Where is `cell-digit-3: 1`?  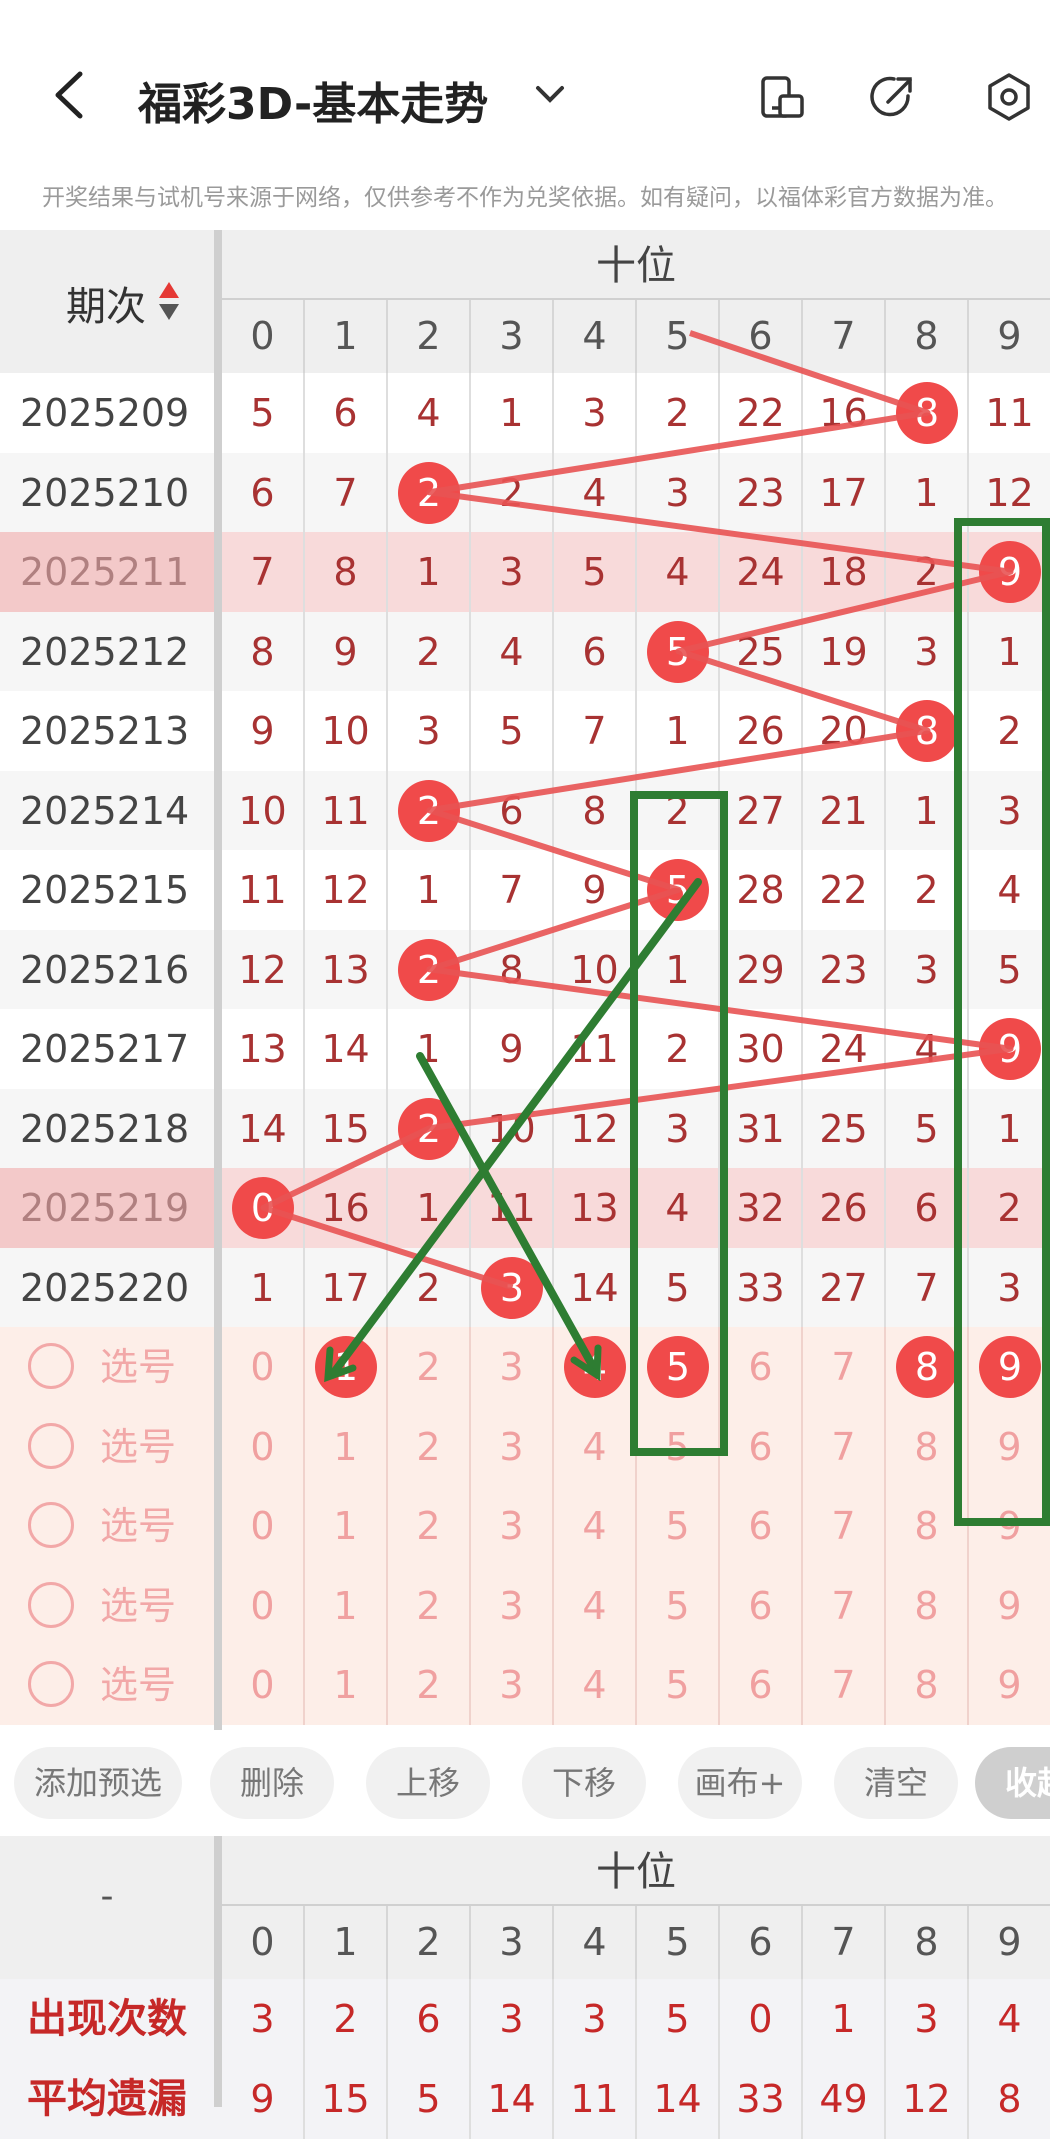
cell-digit-3: 1 is located at coordinates (512, 413).